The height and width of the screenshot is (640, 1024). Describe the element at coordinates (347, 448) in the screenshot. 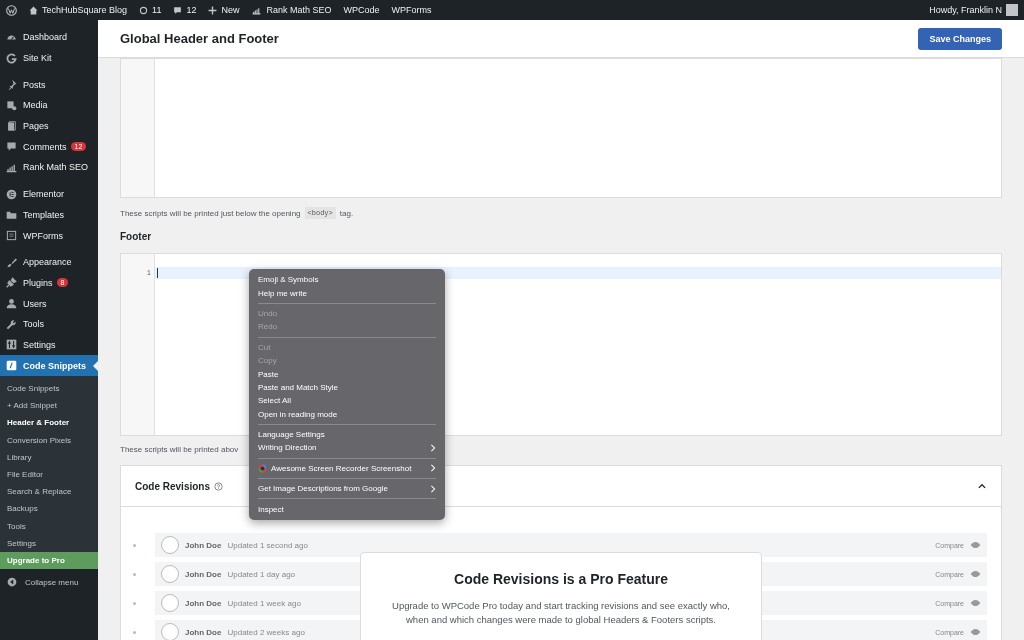

I see `menu-item: Writing Direction` at that location.